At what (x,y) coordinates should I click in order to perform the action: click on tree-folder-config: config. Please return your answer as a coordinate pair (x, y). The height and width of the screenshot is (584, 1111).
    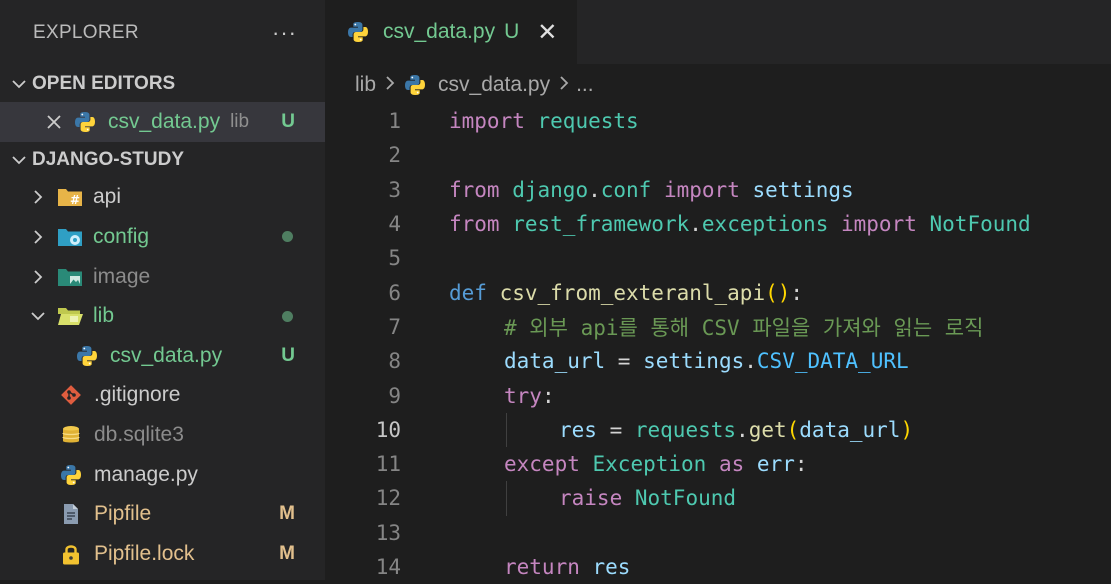
    Looking at the image, I should click on (162, 237).